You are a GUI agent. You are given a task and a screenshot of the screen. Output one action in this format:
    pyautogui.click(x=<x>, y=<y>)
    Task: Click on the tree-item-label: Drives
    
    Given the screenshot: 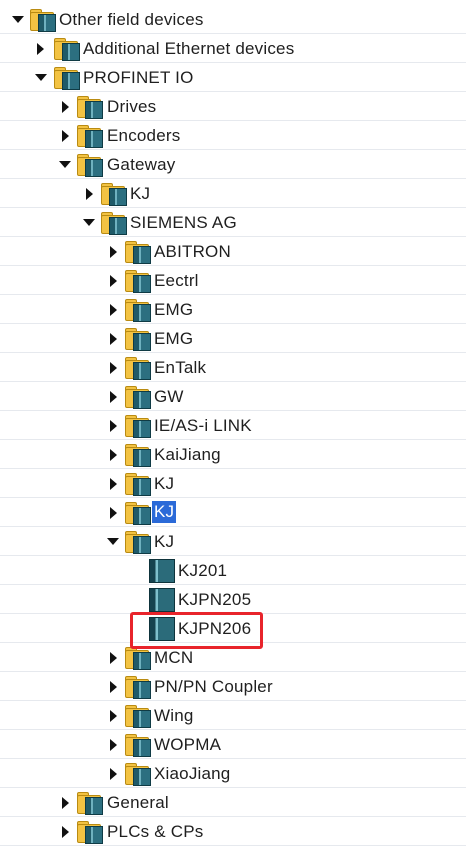 What is the action you would take?
    pyautogui.click(x=132, y=106)
    